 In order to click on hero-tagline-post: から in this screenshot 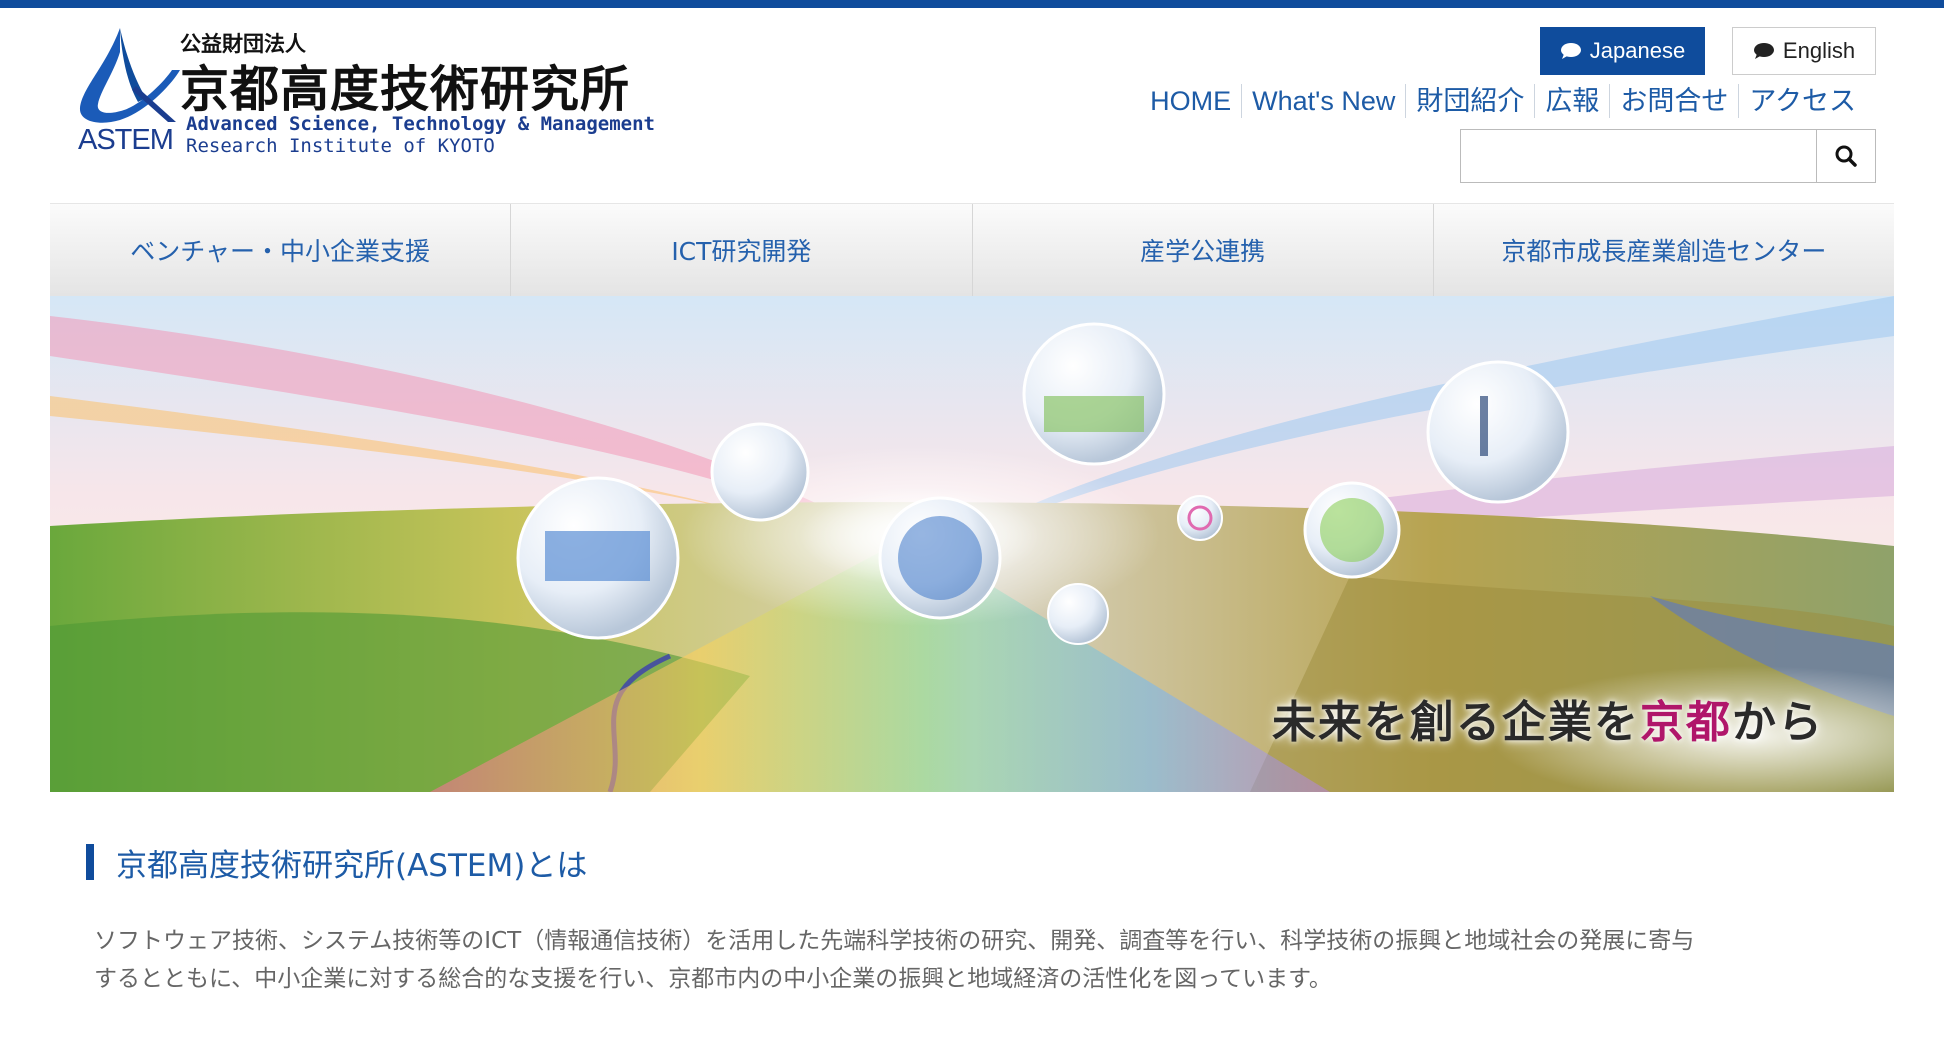, I will do `click(1778, 722)`.